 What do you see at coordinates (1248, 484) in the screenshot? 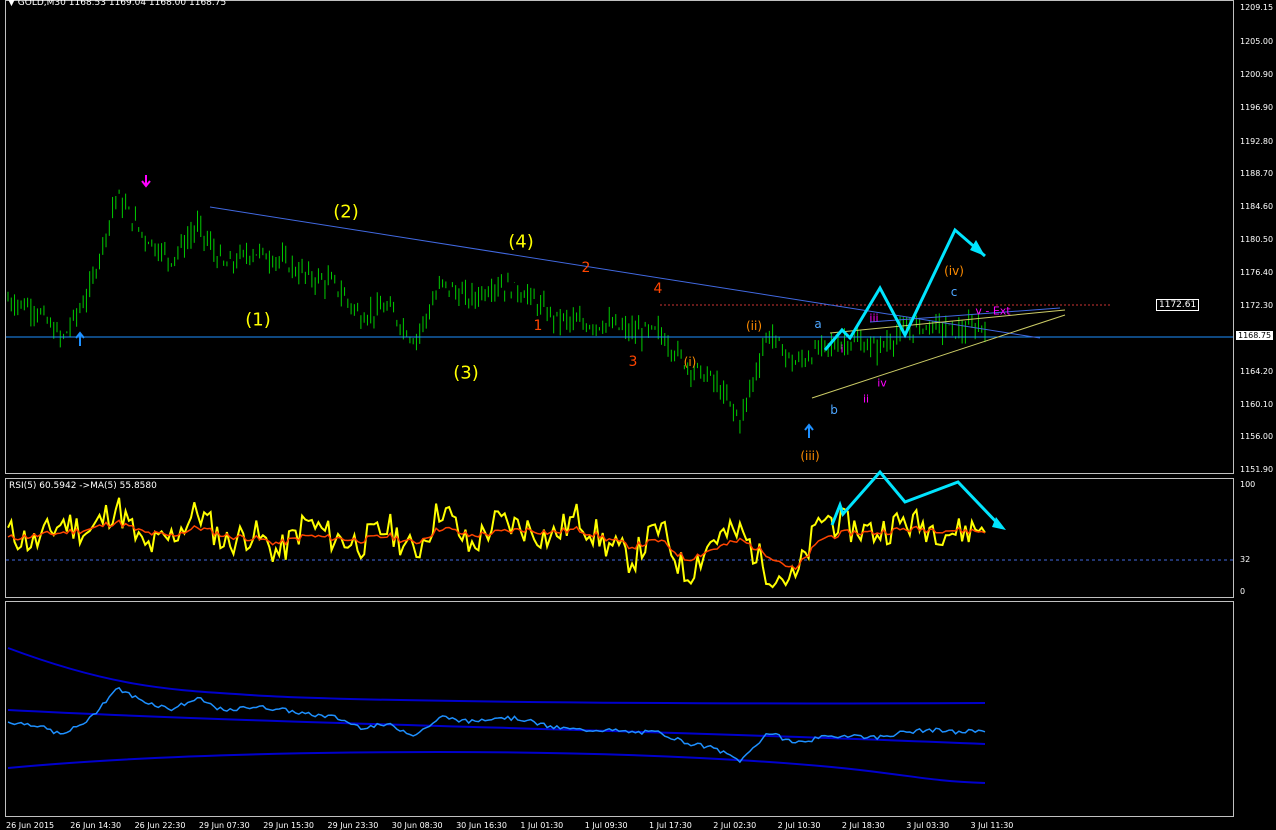
I see `rsi-tick-label: 100` at bounding box center [1248, 484].